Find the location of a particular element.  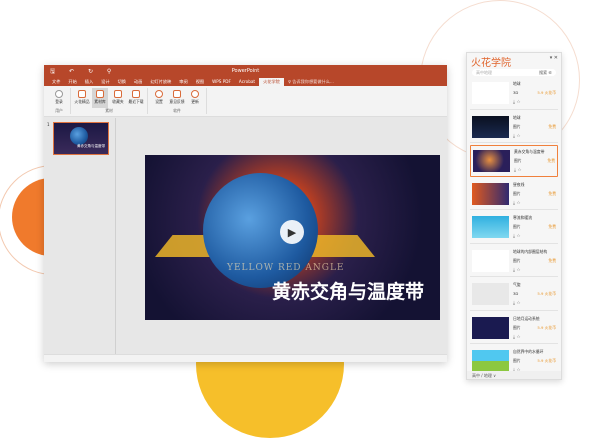

recent-downloads-button: 最近下载 is located at coordinates (136, 98).